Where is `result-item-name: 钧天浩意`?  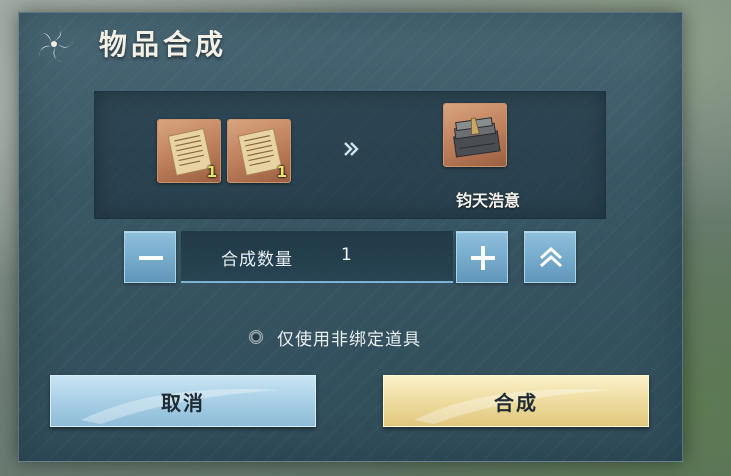
result-item-name: 钧天浩意 is located at coordinates (487, 200).